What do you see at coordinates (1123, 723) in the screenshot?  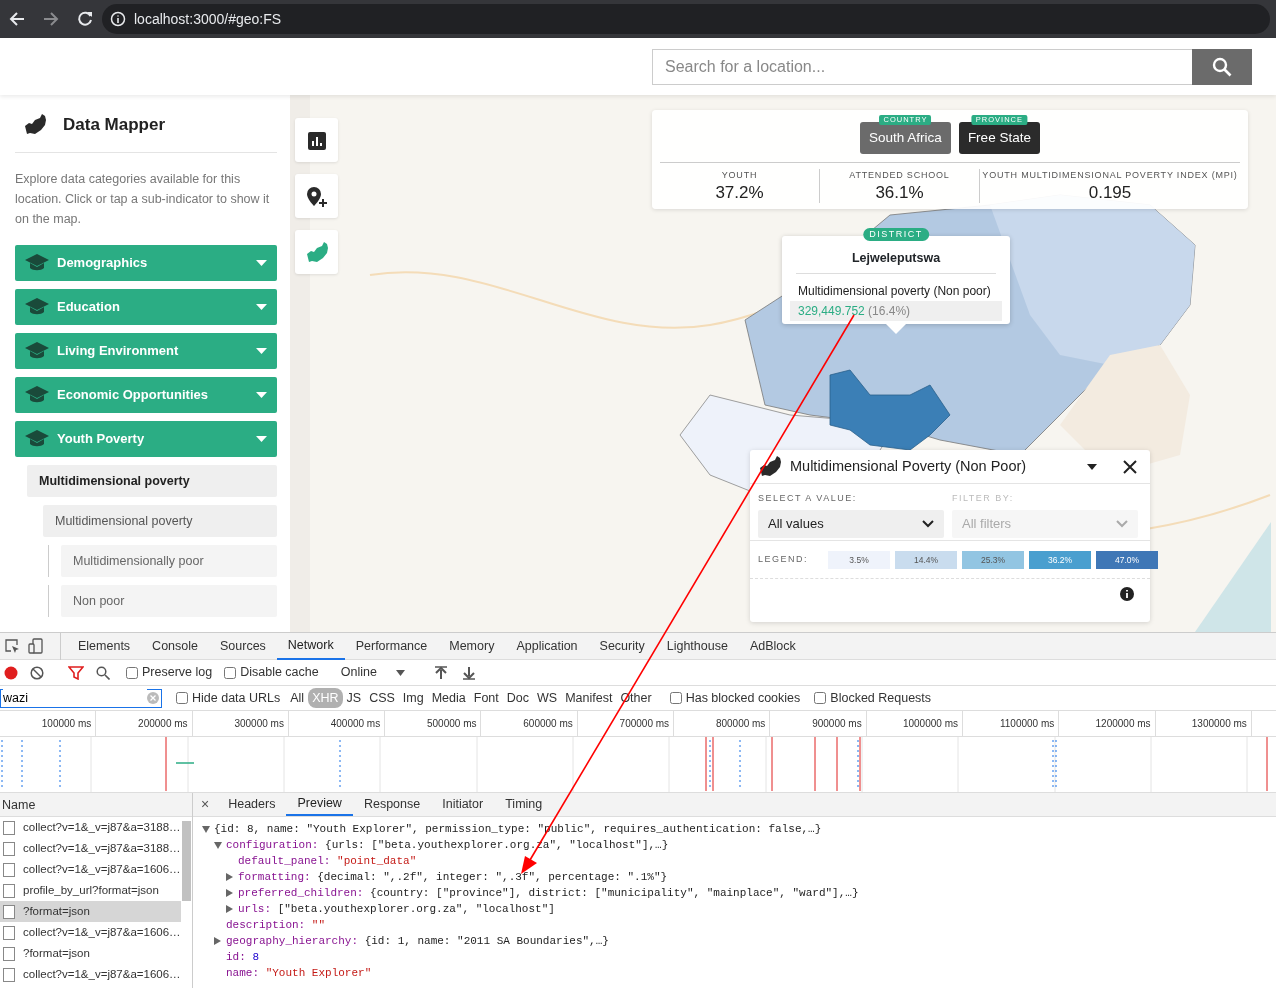 I see `timeline-tick-label: 1200000 ms` at bounding box center [1123, 723].